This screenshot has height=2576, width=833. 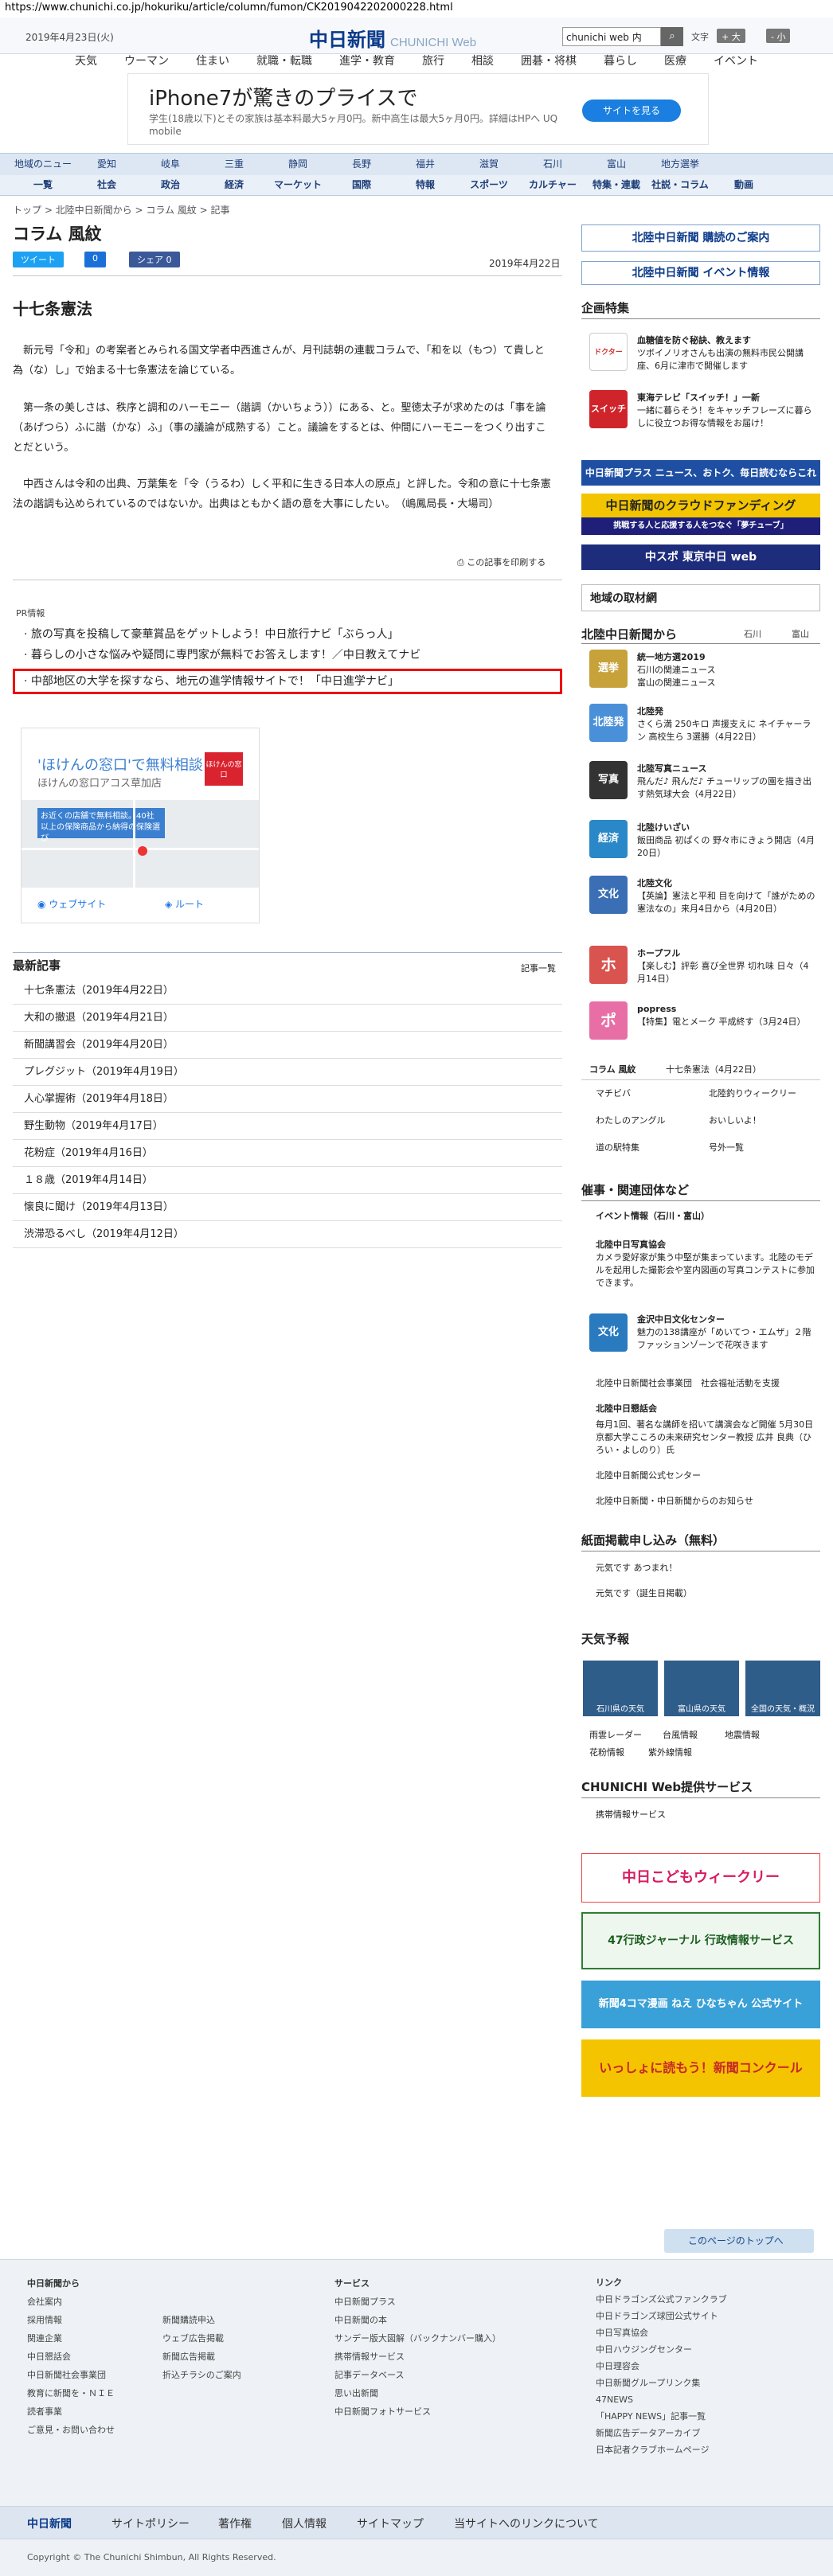 What do you see at coordinates (235, 2523) in the screenshot?
I see `footer-bar-link: 著作権` at bounding box center [235, 2523].